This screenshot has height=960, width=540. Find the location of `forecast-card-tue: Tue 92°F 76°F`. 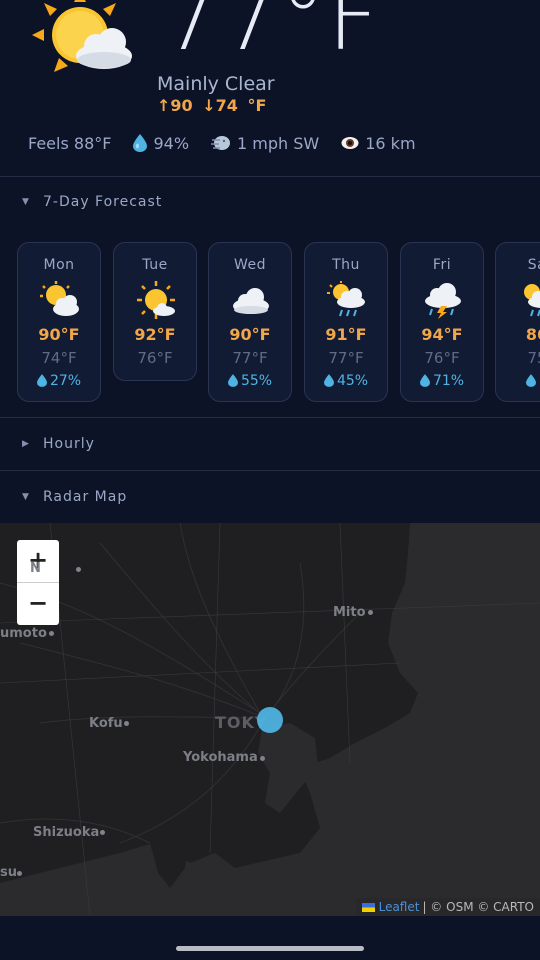

forecast-card-tue: Tue 92°F 76°F is located at coordinates (155, 311).